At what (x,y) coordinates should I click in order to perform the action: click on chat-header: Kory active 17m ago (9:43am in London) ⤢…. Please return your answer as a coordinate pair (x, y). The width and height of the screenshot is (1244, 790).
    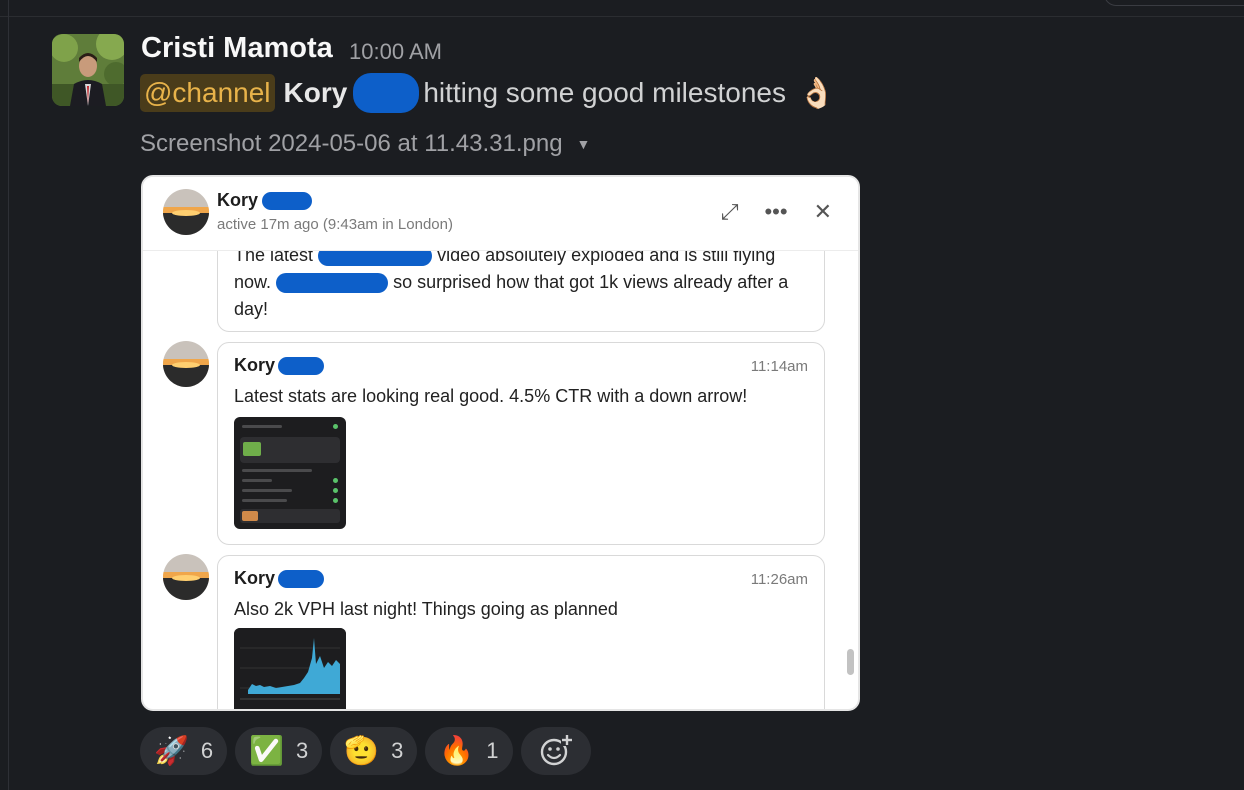
    Looking at the image, I should click on (500, 214).